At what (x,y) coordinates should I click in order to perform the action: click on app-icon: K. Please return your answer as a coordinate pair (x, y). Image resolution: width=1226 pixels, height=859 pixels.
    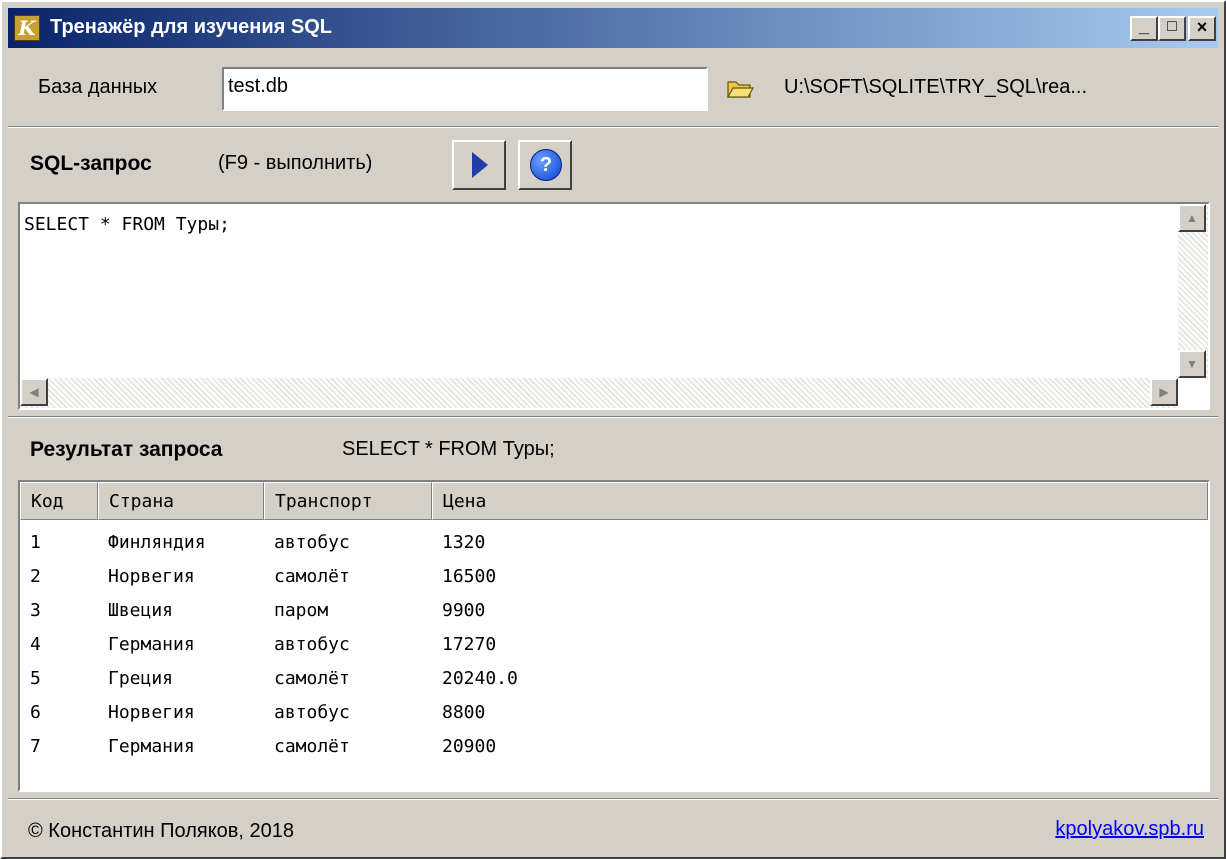
    Looking at the image, I should click on (27, 28).